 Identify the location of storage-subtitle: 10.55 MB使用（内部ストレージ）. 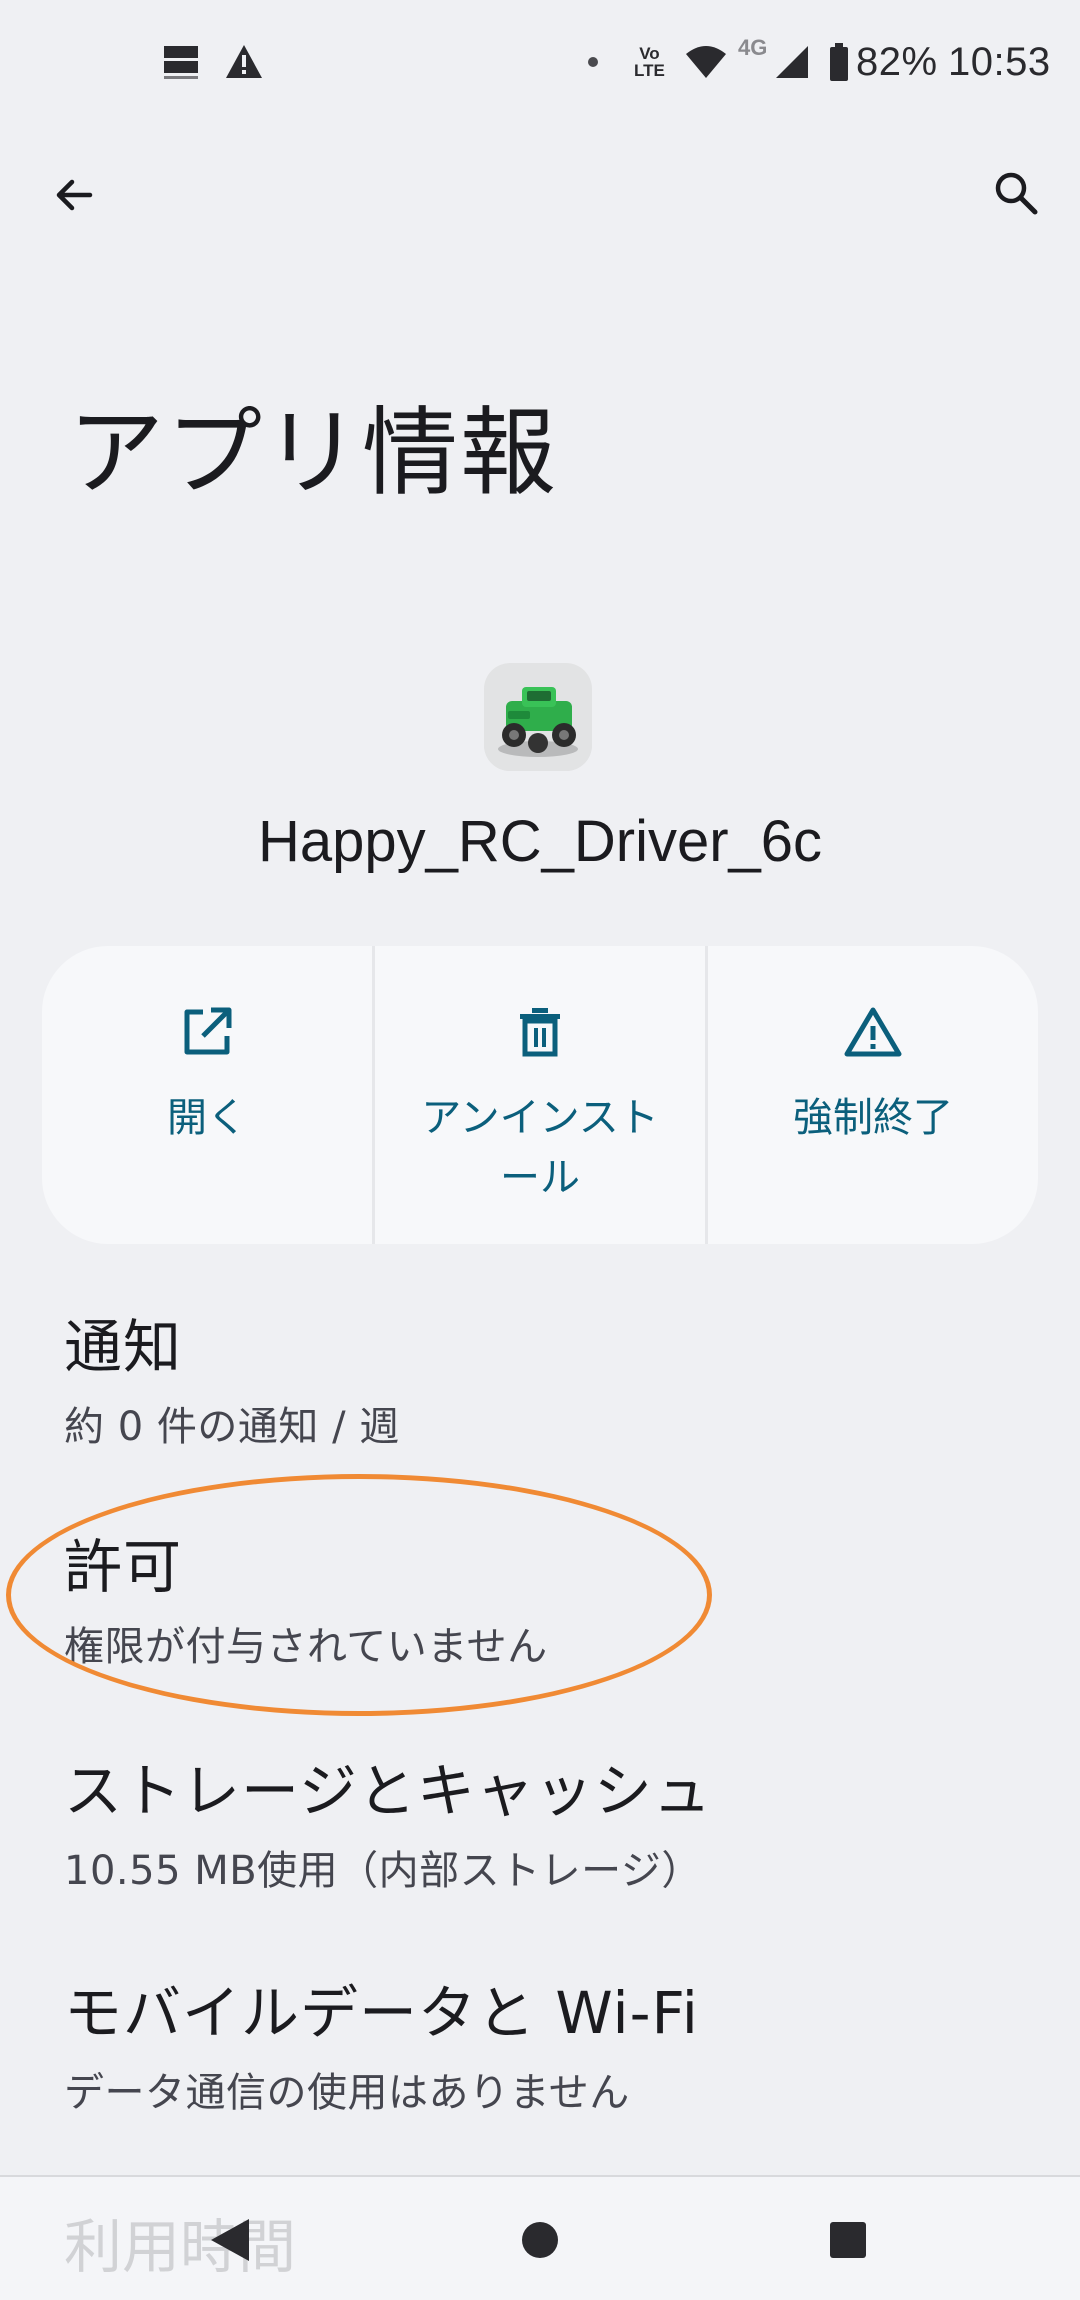
(383, 1870).